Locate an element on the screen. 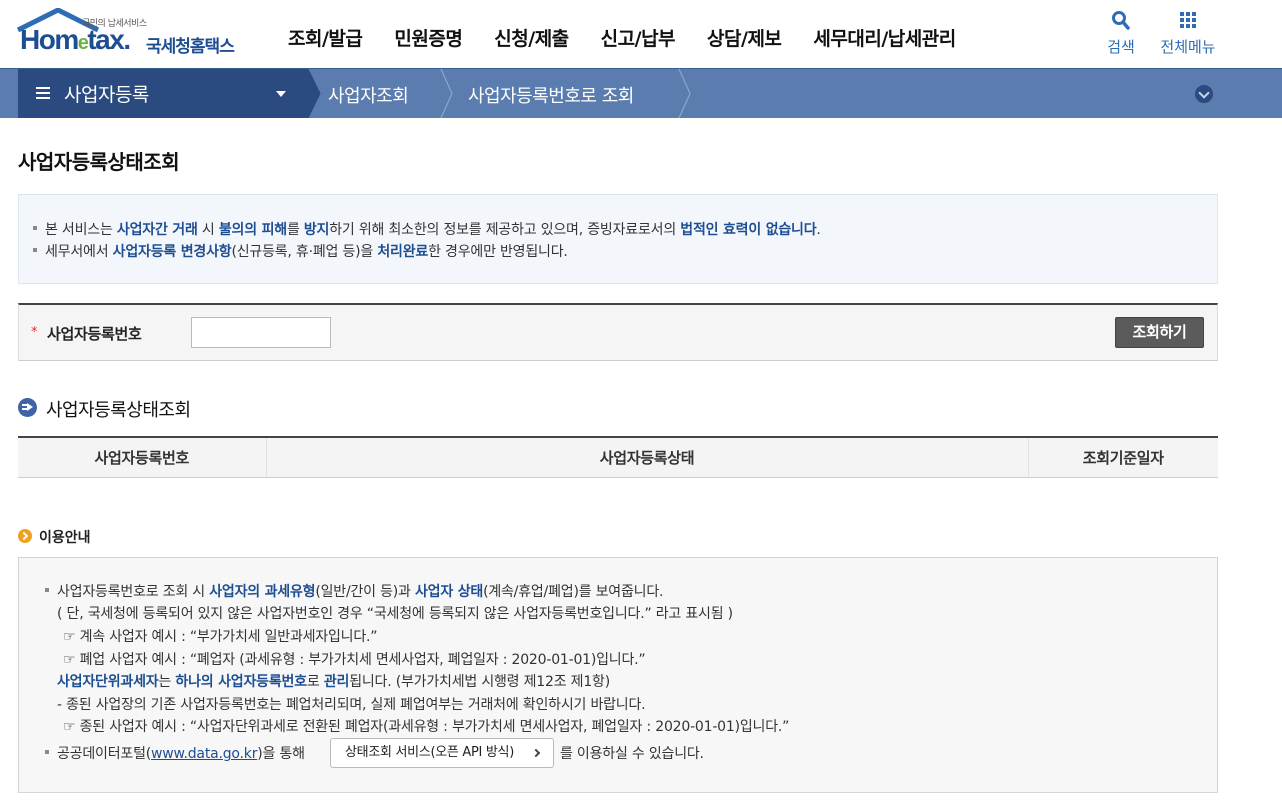 The height and width of the screenshot is (803, 1282). page-title: 사업자등록상태조회 is located at coordinates (99, 162).